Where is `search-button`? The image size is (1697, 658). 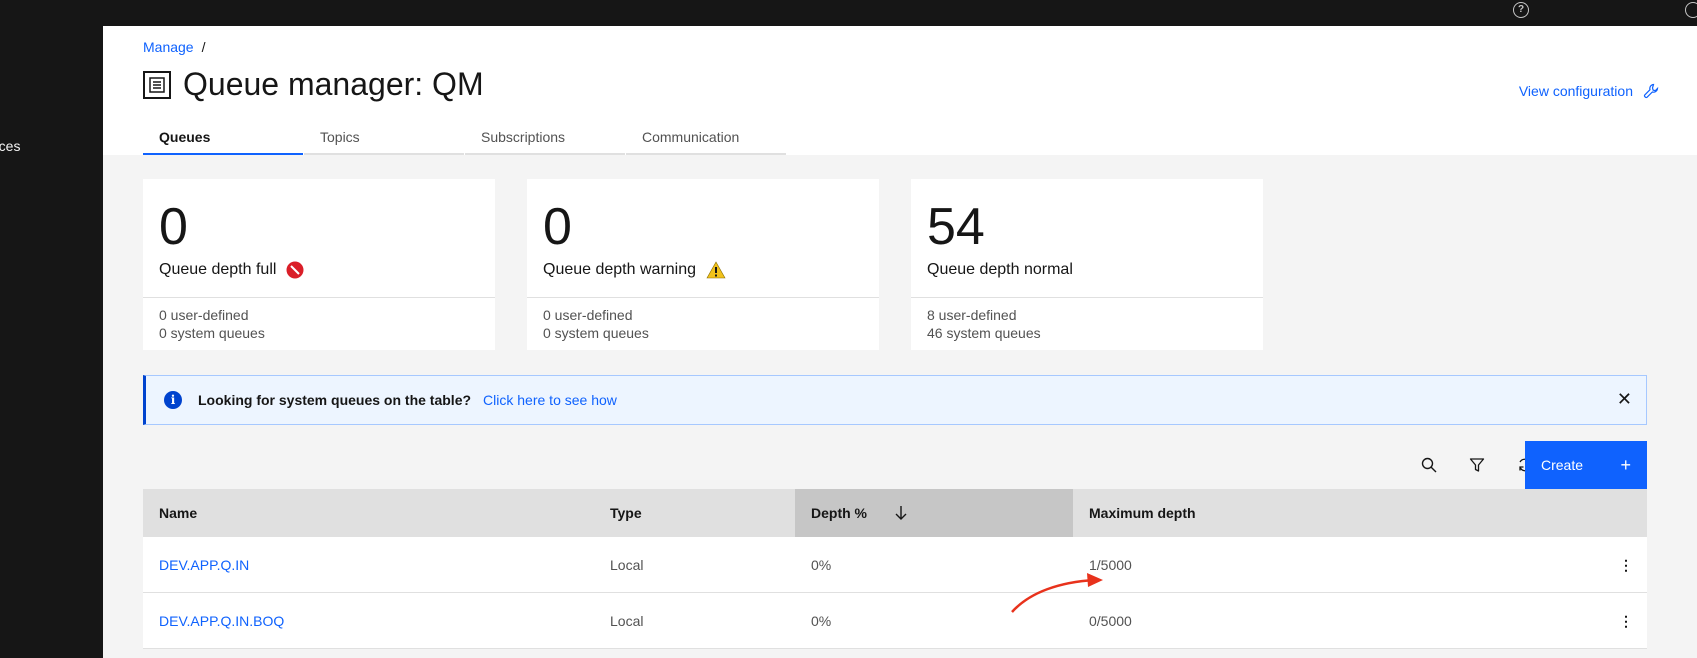 search-button is located at coordinates (1429, 465).